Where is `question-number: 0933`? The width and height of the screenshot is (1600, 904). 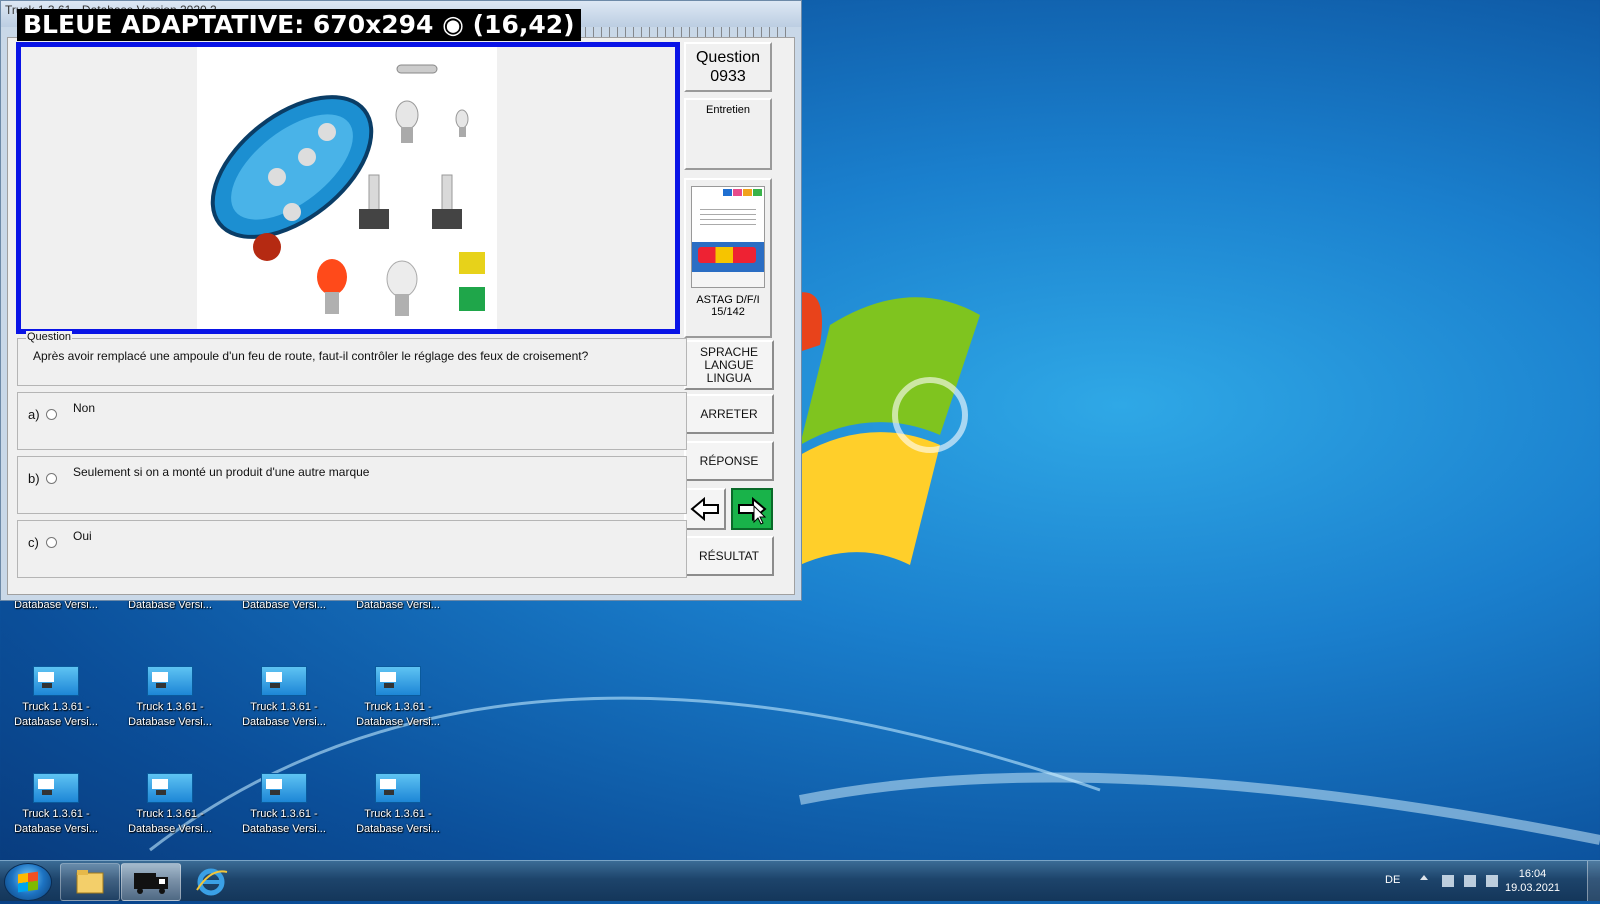 question-number: 0933 is located at coordinates (728, 76).